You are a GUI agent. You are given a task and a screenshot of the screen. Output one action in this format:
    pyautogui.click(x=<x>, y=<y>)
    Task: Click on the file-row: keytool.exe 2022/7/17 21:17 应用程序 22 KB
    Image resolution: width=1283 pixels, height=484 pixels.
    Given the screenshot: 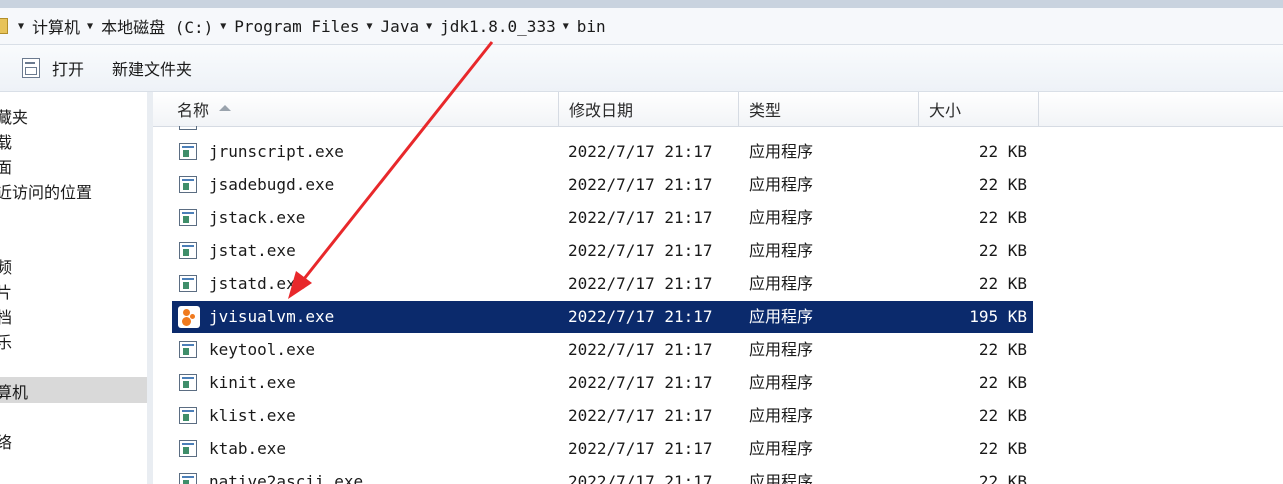 What is the action you would take?
    pyautogui.click(x=602, y=350)
    